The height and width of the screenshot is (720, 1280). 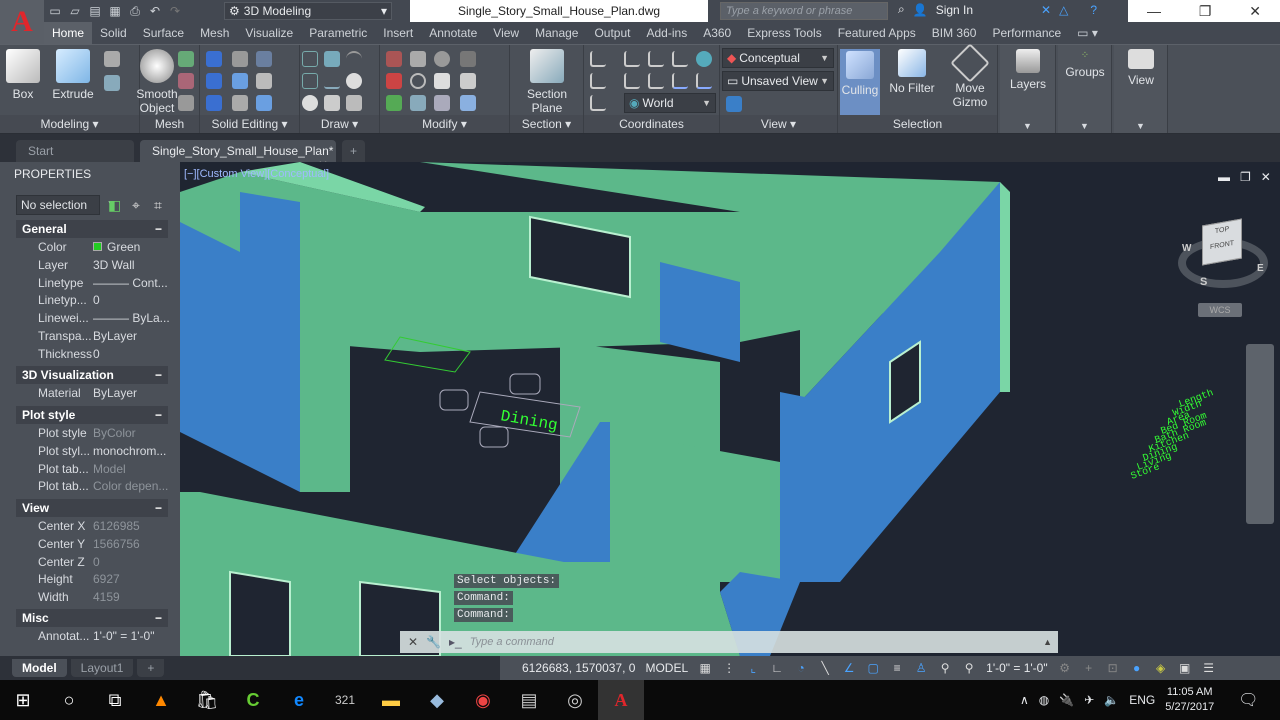 I want to click on chevron-down-icon: ▼, so click(x=1027, y=126).